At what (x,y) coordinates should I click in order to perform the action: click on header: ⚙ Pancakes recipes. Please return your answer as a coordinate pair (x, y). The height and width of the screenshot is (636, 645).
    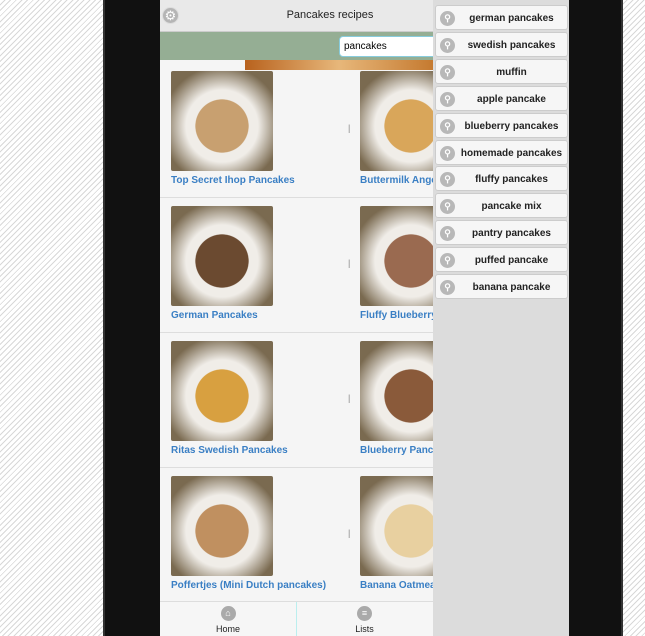
    Looking at the image, I should click on (296, 16).